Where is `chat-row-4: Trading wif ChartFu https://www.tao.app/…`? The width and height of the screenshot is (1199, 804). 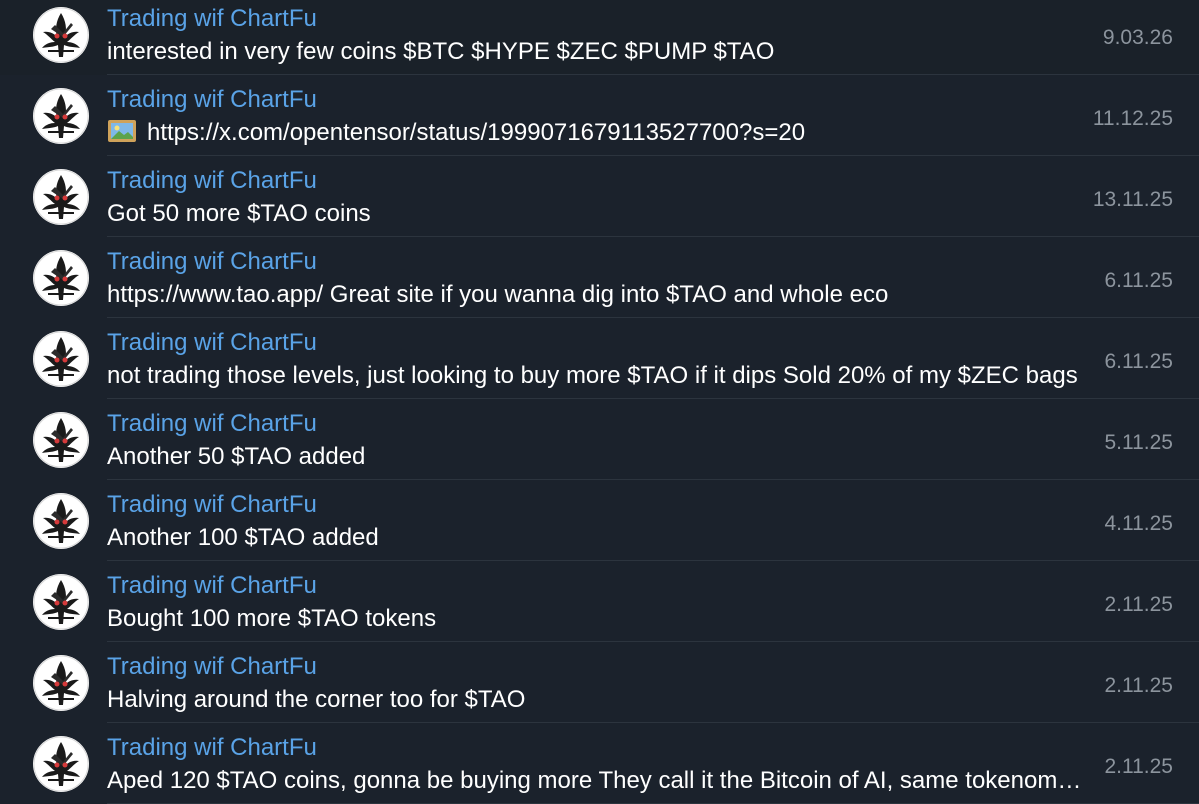
chat-row-4: Trading wif ChartFu https://www.tao.app/… is located at coordinates (599, 277).